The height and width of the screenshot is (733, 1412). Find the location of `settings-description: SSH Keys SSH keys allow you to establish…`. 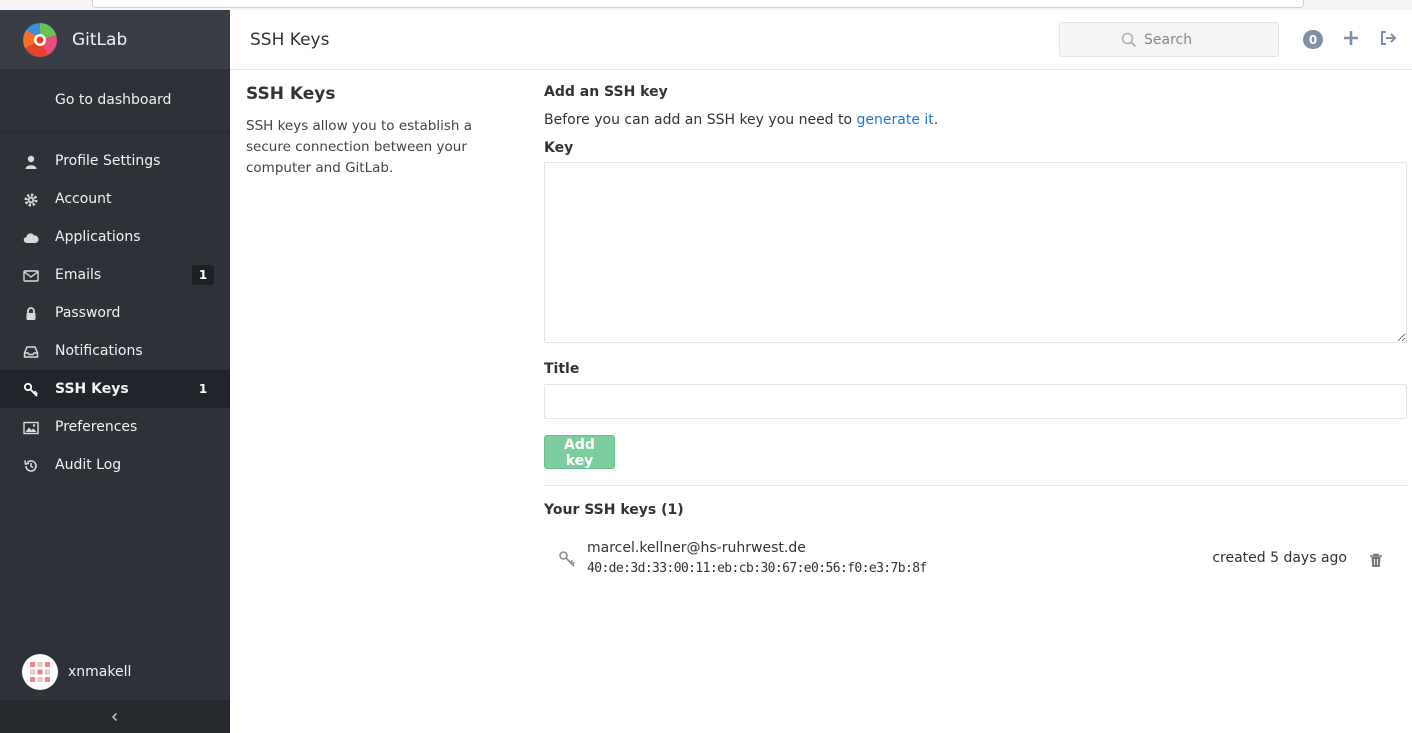

settings-description: SSH Keys SSH keys allow you to establish… is located at coordinates (381, 131).